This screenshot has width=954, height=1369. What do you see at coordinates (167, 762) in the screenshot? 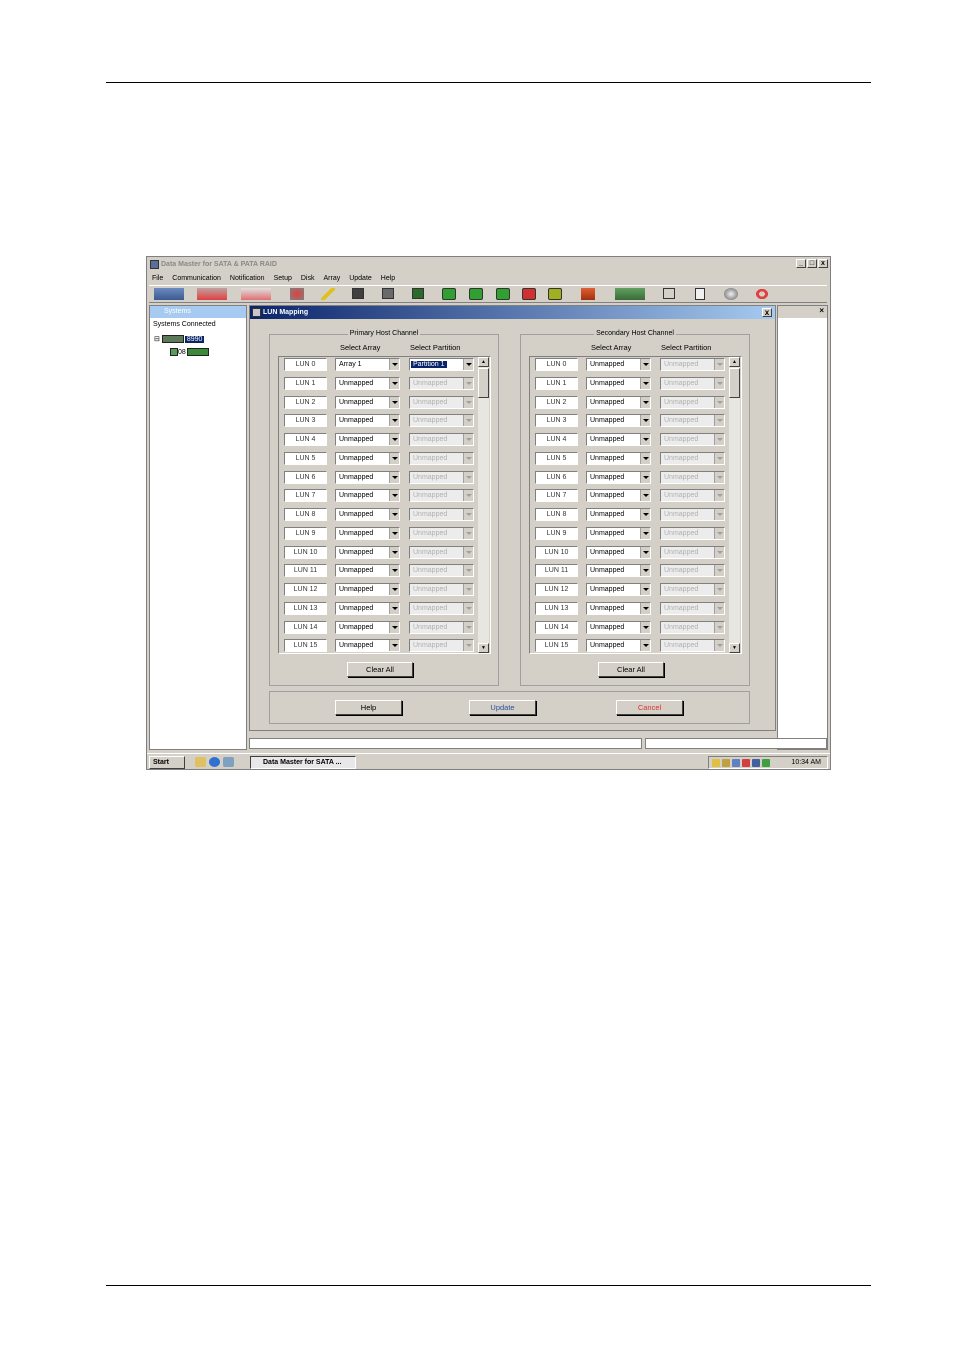
I see `start-button: Start` at bounding box center [167, 762].